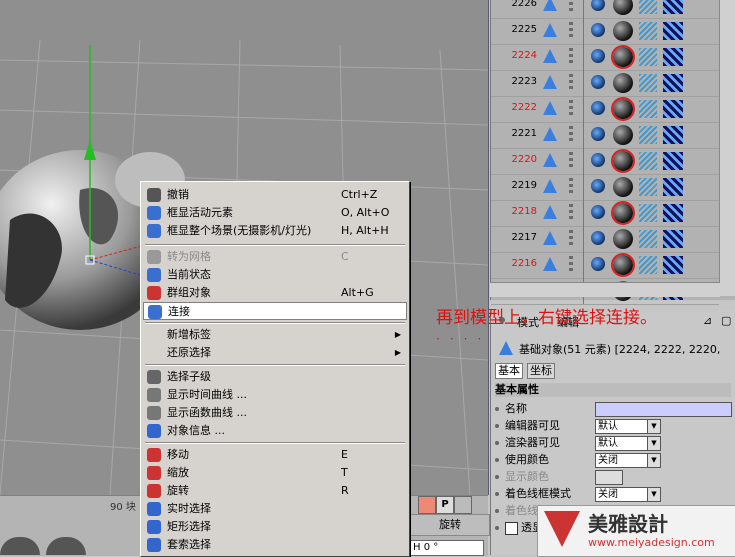 The width and height of the screenshot is (735, 557). I want to click on menu-item-label: 实时选择, so click(189, 508).